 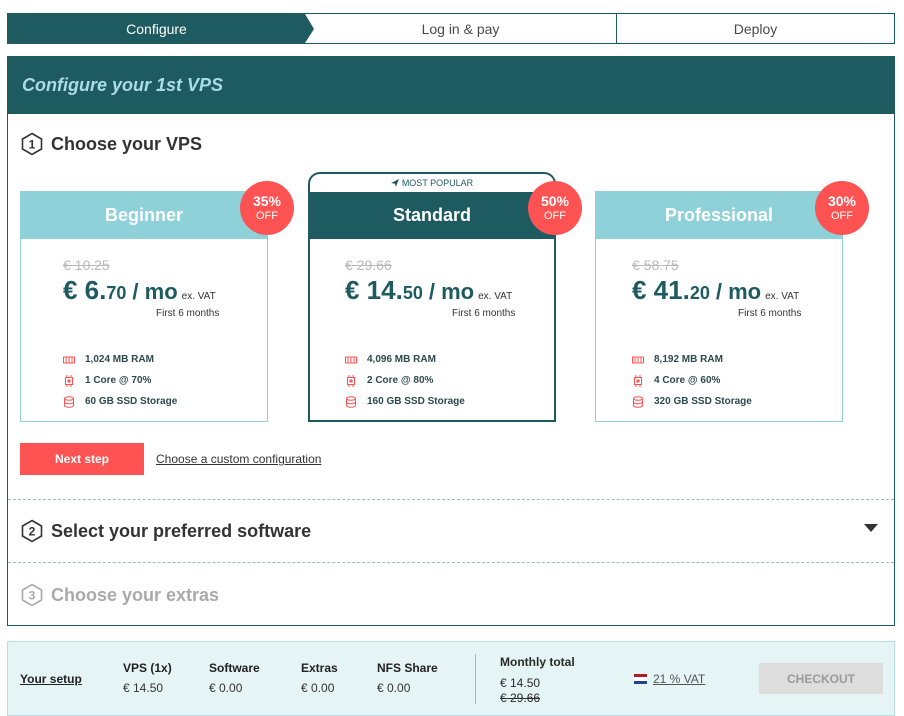 What do you see at coordinates (147, 678) in the screenshot?
I see `summary-vps: VPS (1x) € 14.50` at bounding box center [147, 678].